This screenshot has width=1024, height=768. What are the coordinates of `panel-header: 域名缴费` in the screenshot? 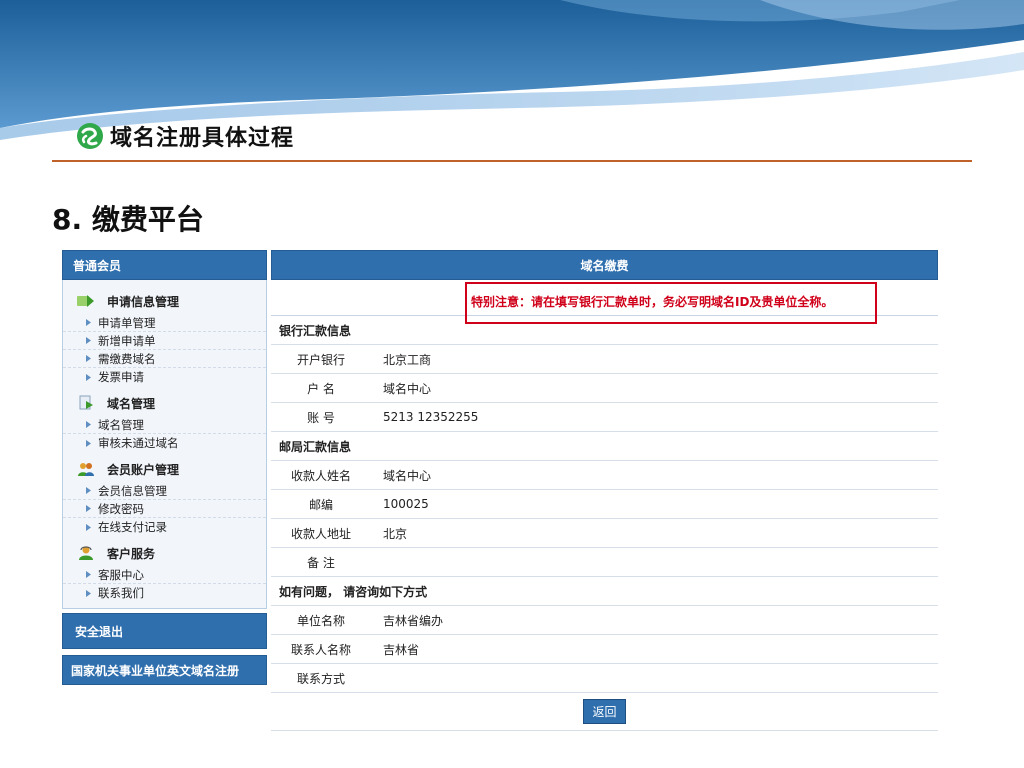 It's located at (604, 265).